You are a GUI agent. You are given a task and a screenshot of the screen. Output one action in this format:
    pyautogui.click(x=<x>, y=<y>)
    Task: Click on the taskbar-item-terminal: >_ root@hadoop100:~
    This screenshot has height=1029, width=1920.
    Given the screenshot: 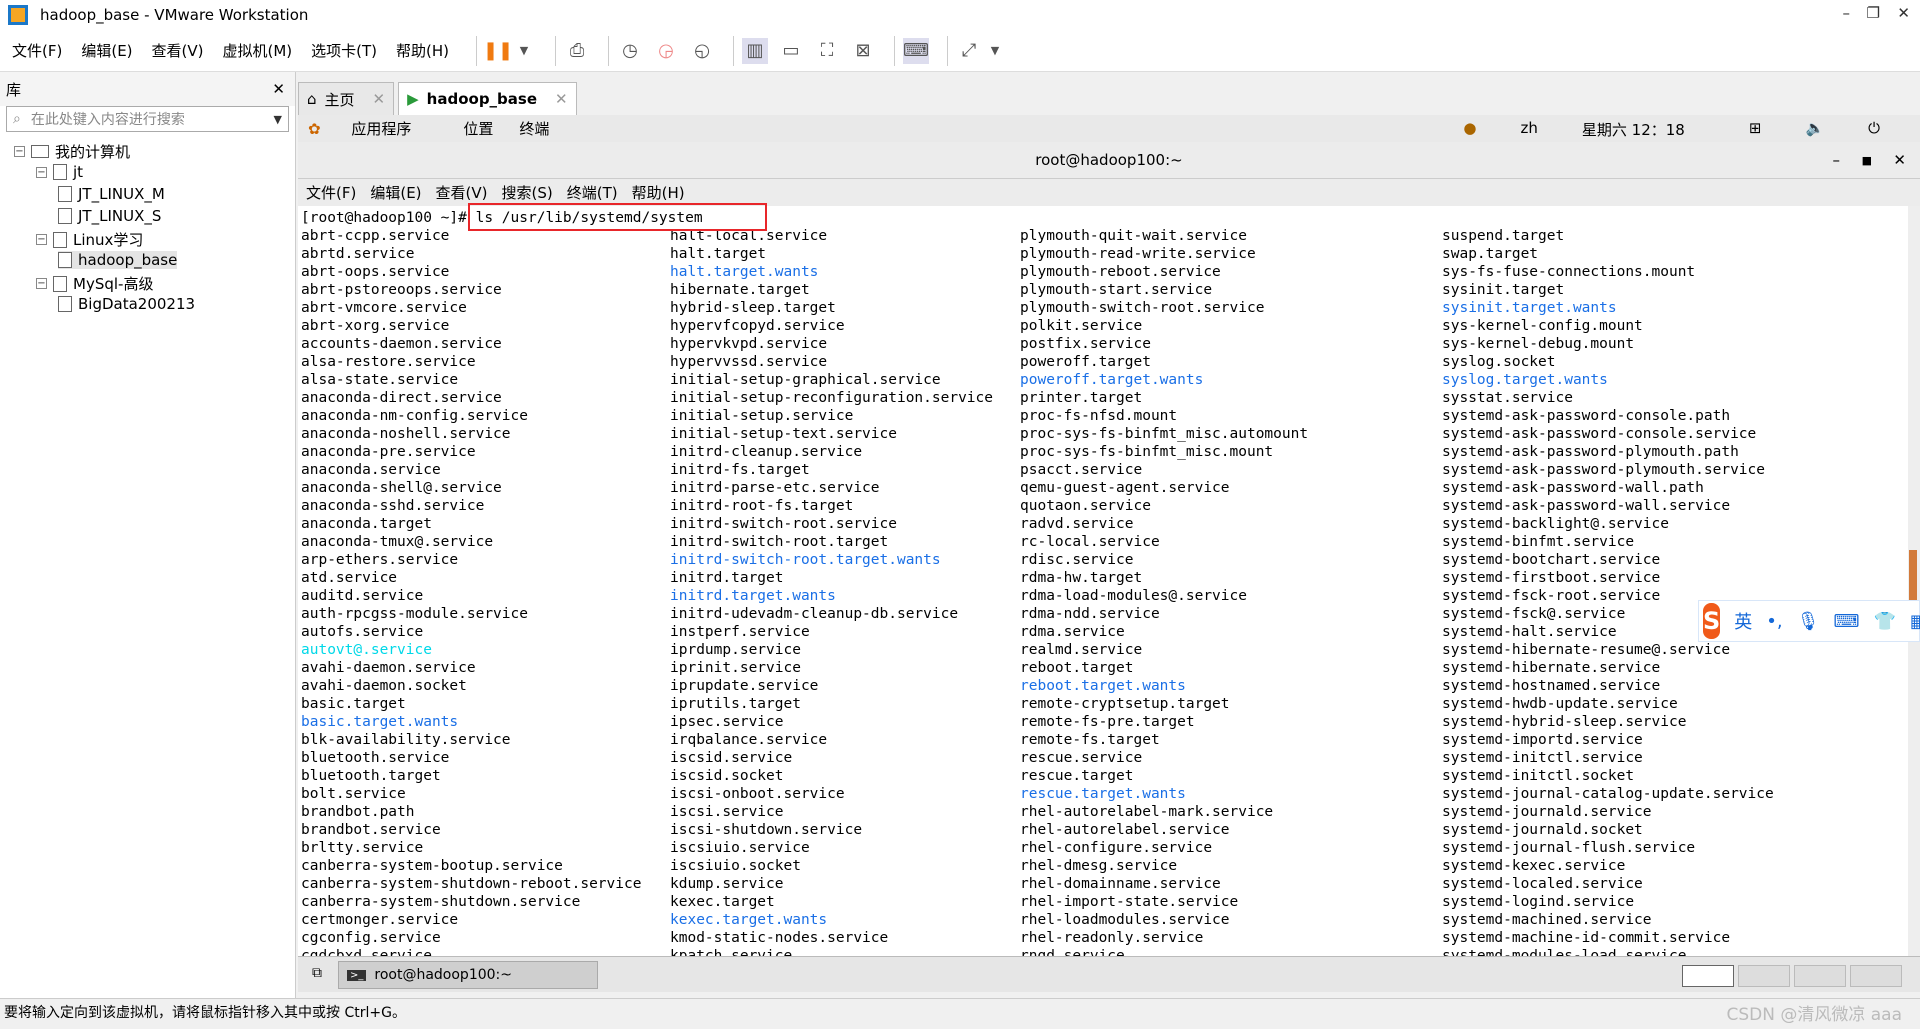 What is the action you would take?
    pyautogui.click(x=468, y=975)
    